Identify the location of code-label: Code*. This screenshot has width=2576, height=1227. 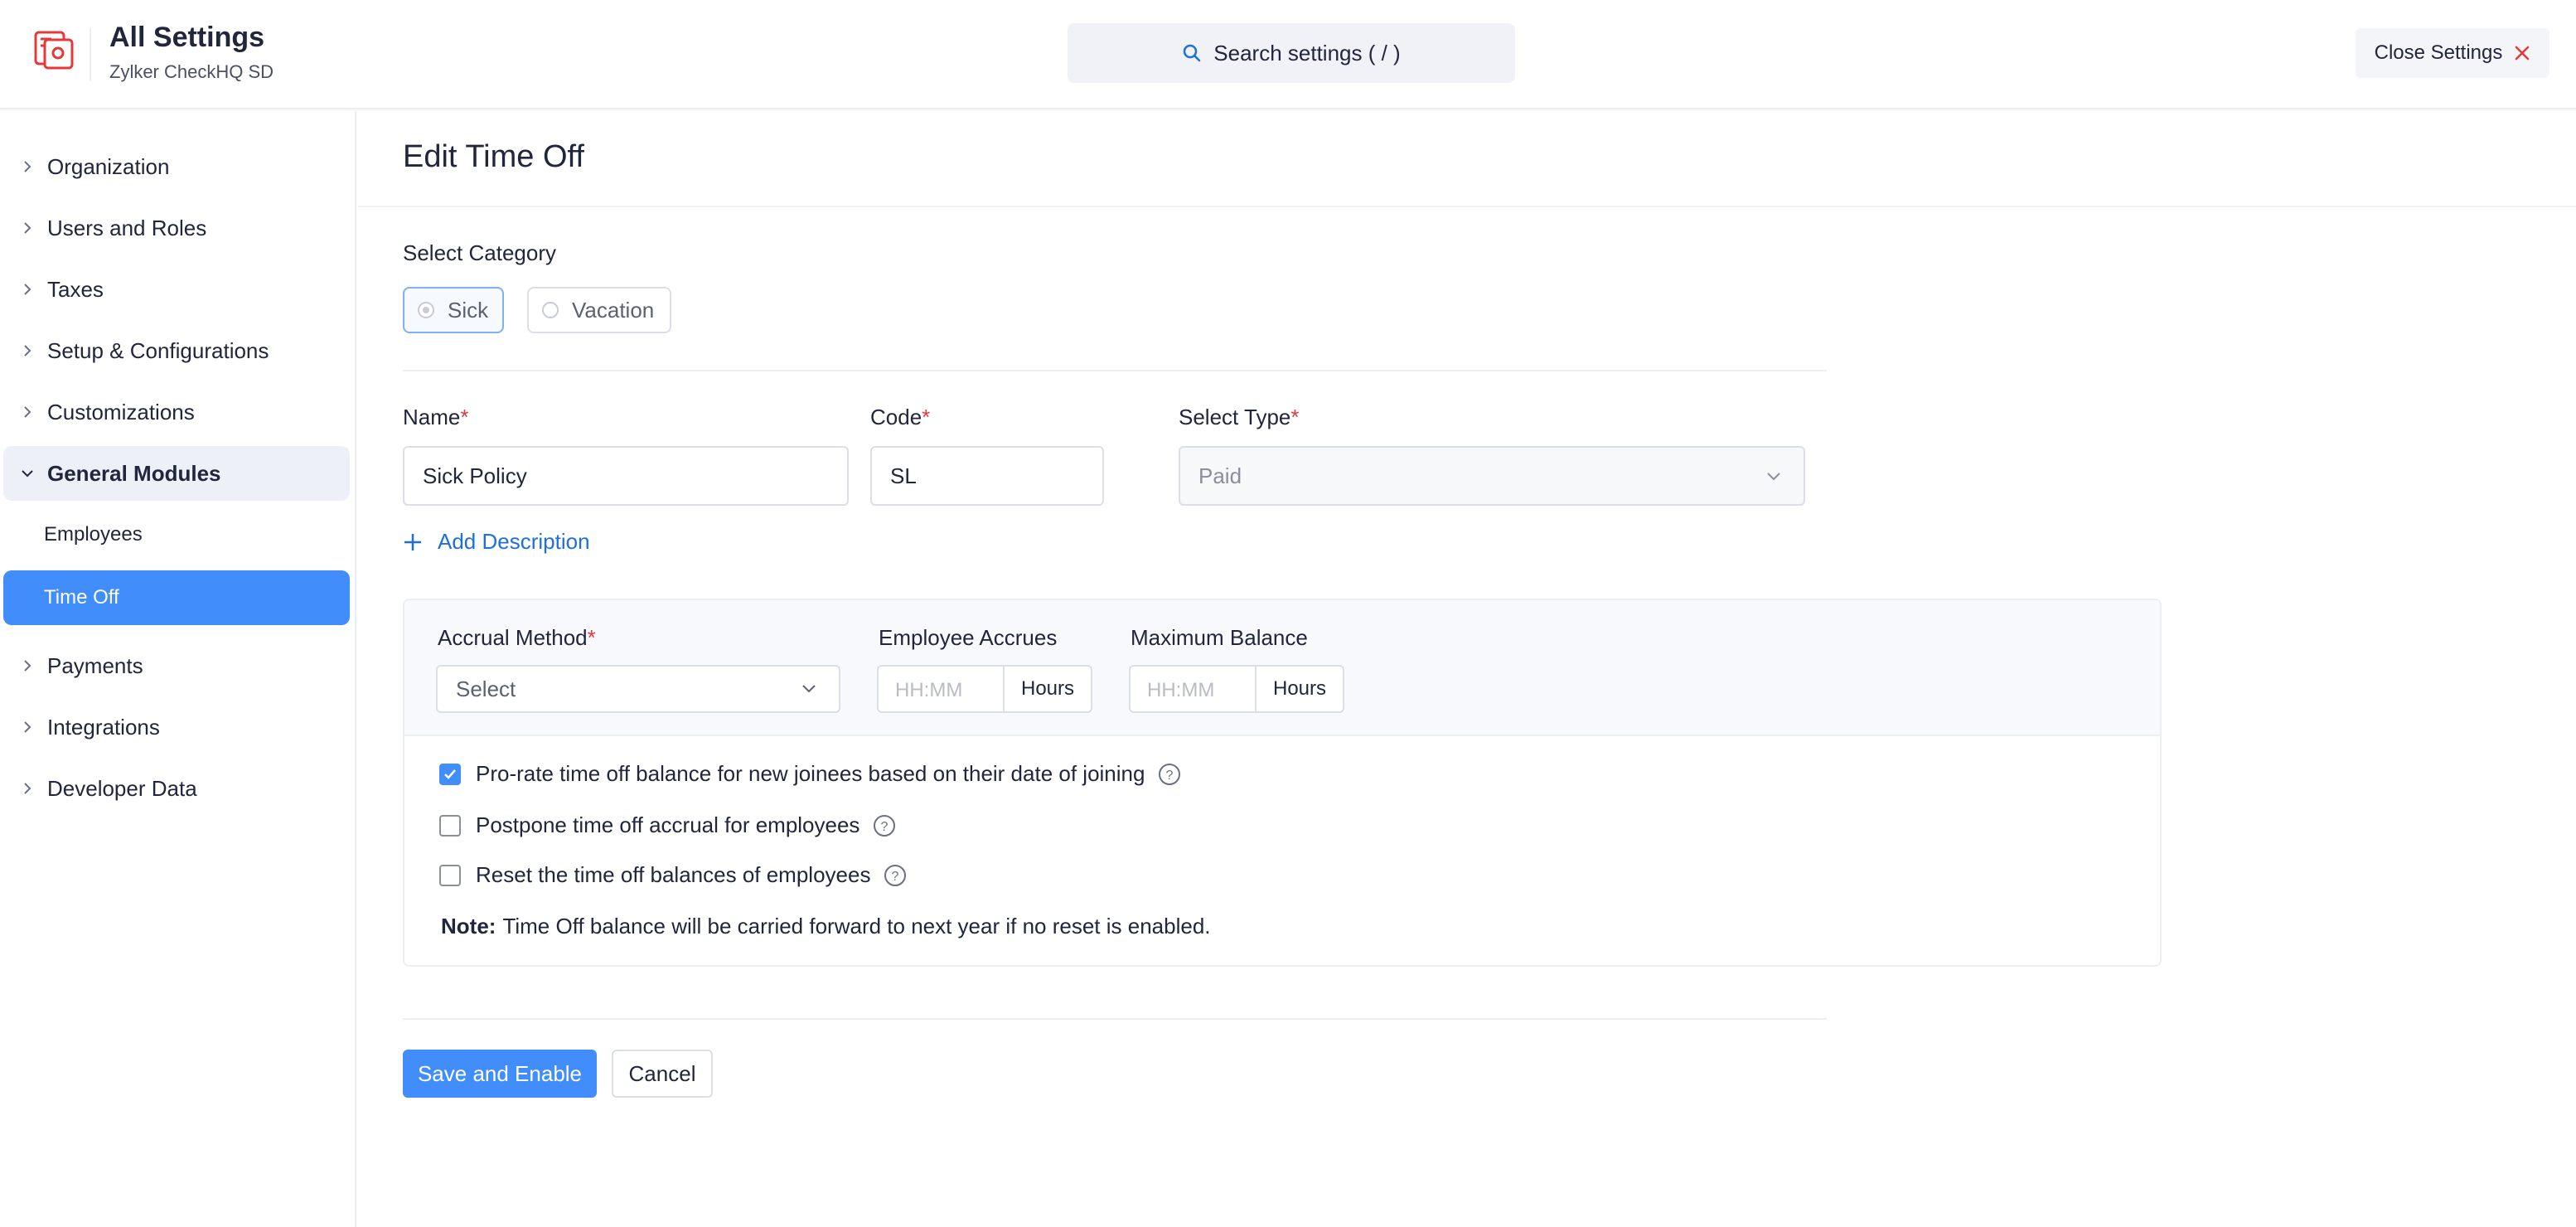
(900, 417).